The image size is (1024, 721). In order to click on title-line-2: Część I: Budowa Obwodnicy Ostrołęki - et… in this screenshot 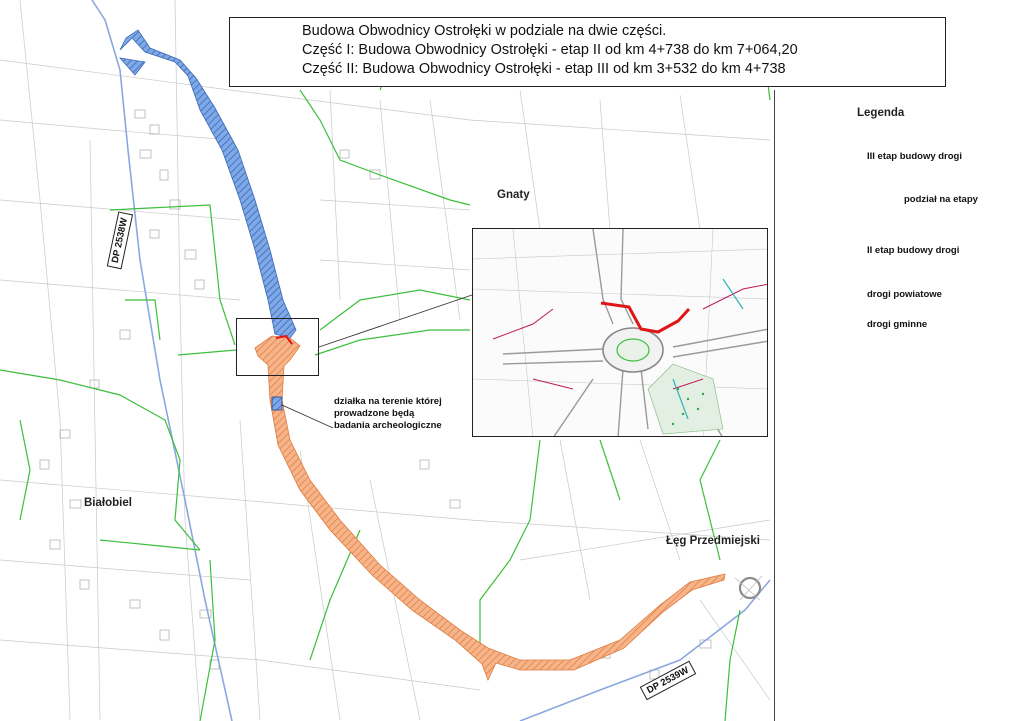, I will do `click(550, 50)`.